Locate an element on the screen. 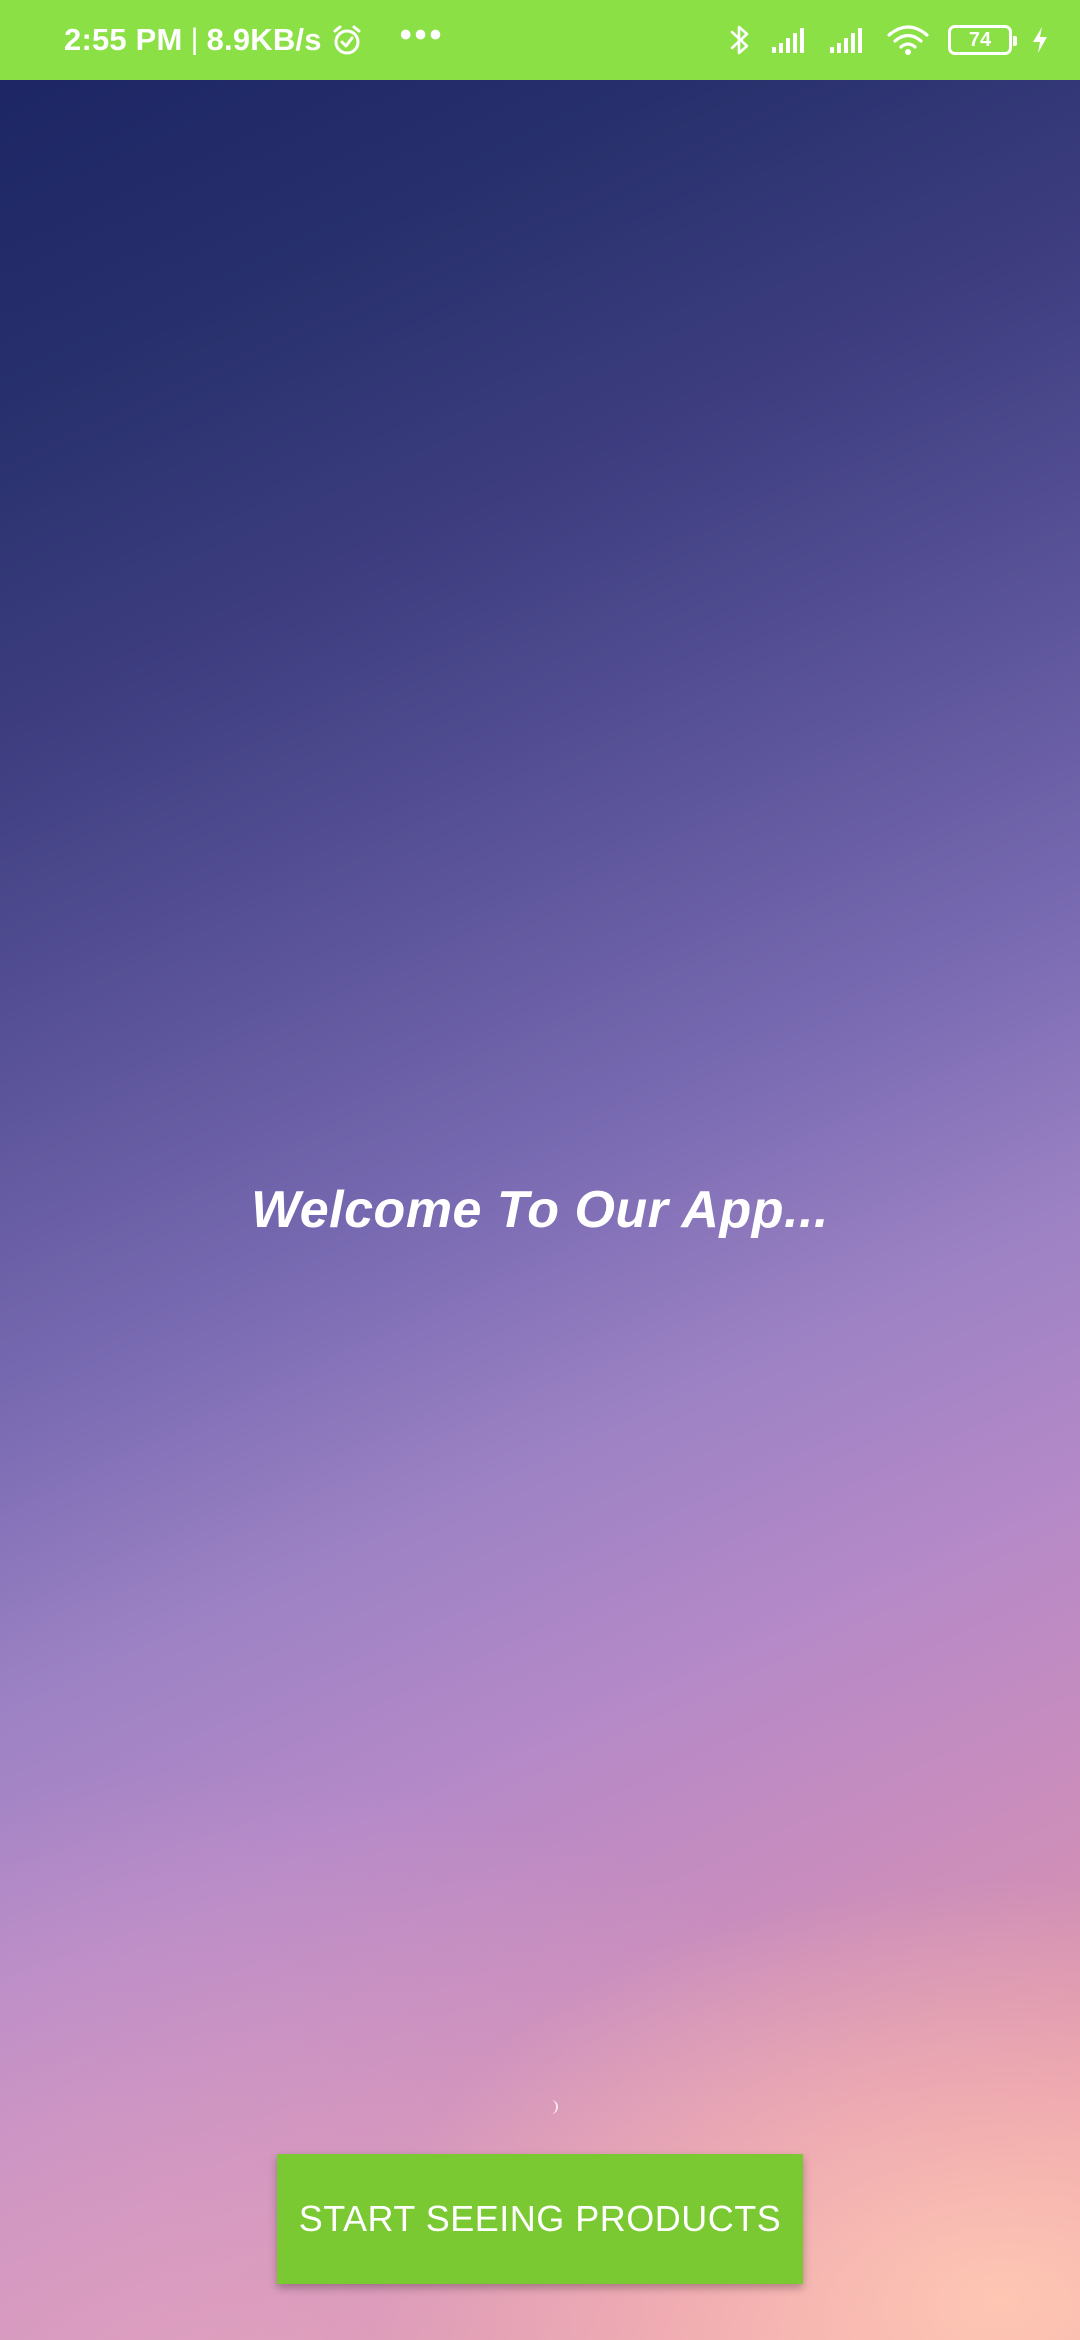  more-icon: ••• is located at coordinates (422, 35).